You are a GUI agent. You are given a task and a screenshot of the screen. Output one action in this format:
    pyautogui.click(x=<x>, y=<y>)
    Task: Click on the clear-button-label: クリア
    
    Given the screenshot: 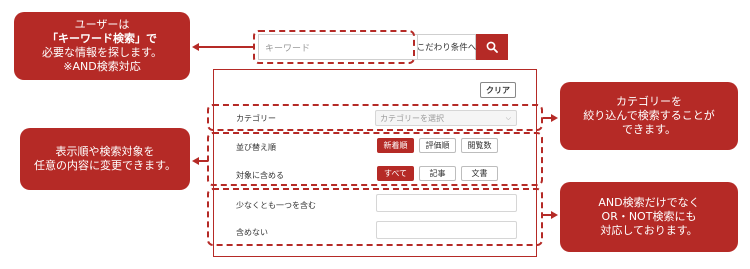 What is the action you would take?
    pyautogui.click(x=498, y=90)
    